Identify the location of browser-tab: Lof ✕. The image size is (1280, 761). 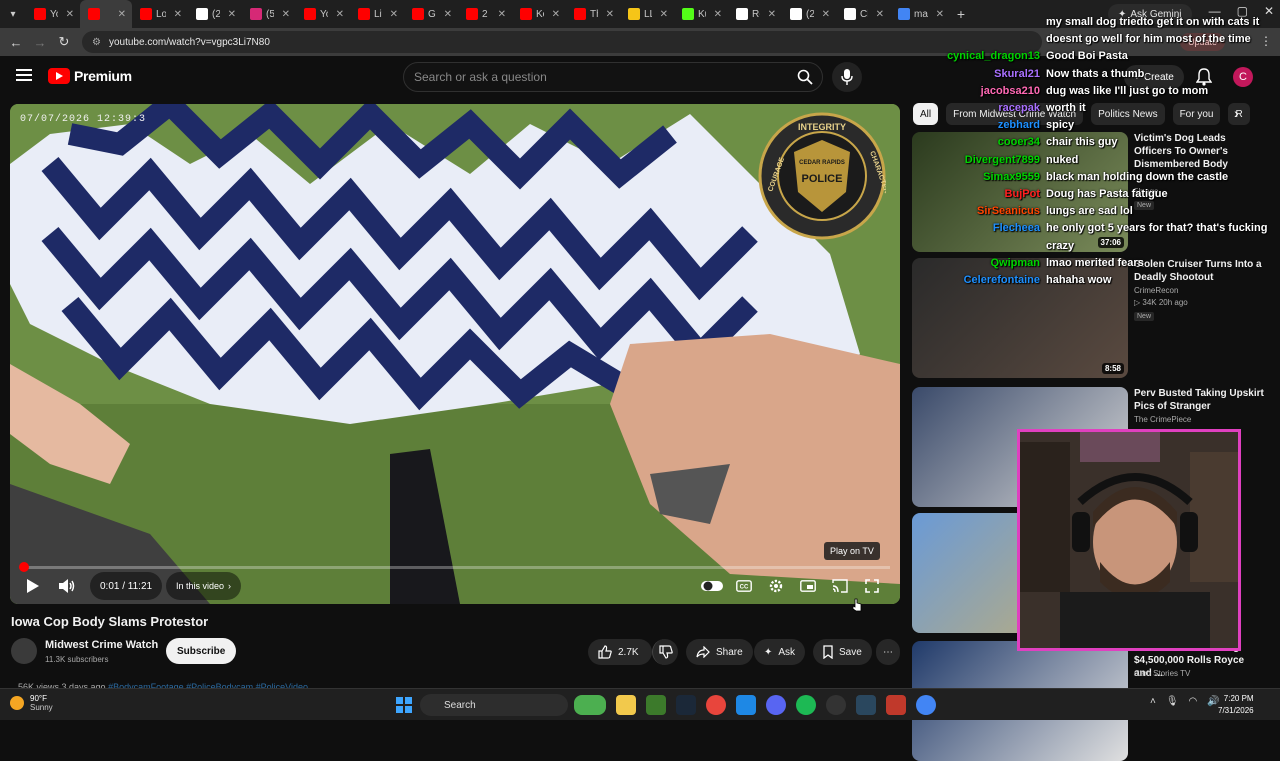
(160, 14).